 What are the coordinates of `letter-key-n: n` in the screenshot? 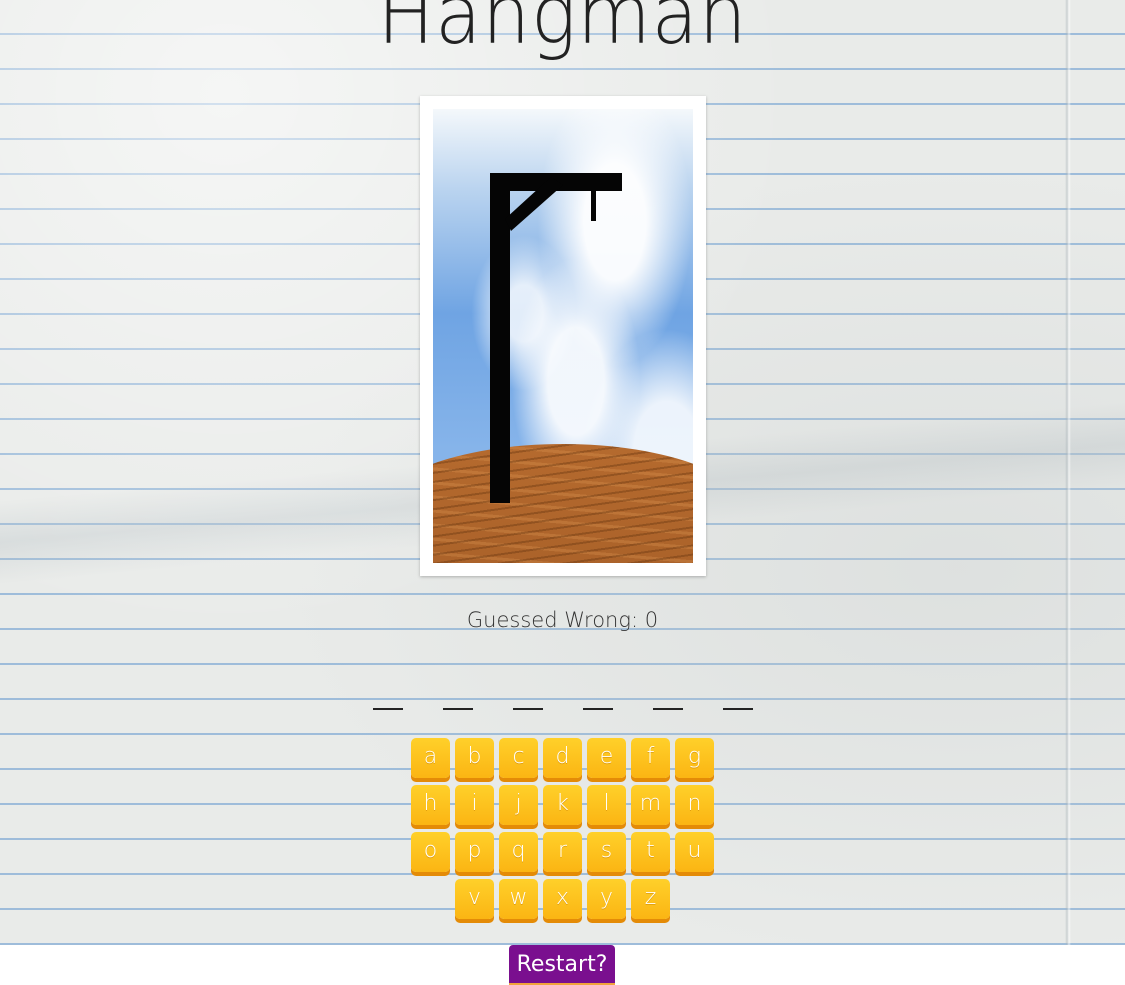 It's located at (694, 805).